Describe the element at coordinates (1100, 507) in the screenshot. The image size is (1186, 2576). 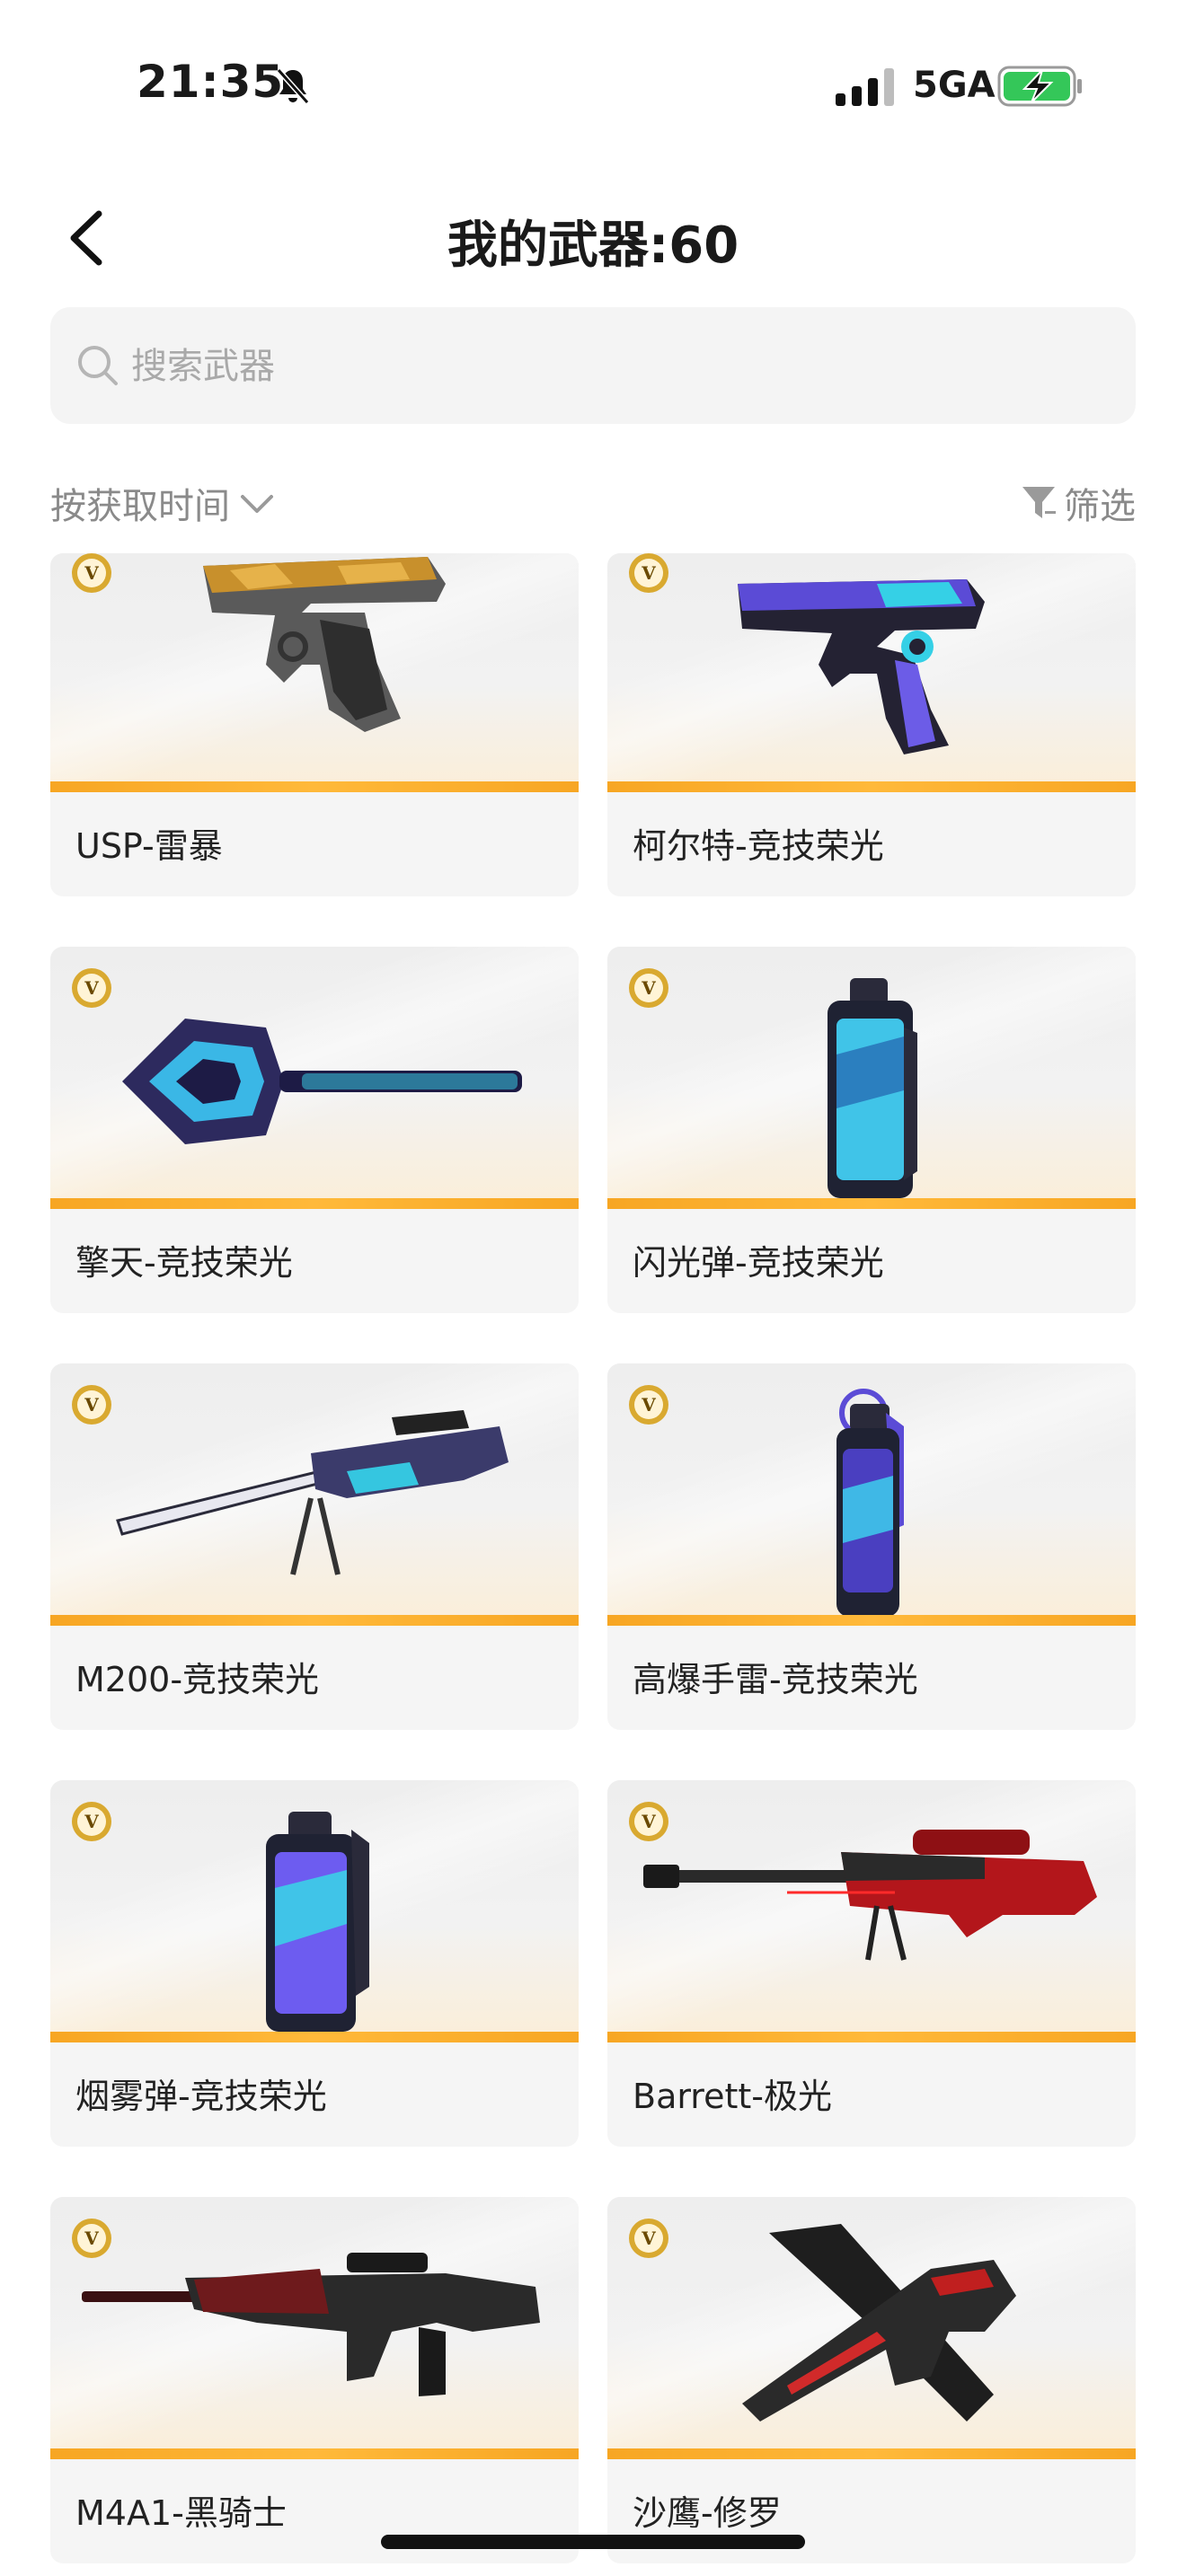
I see `filter-label: 筛选` at that location.